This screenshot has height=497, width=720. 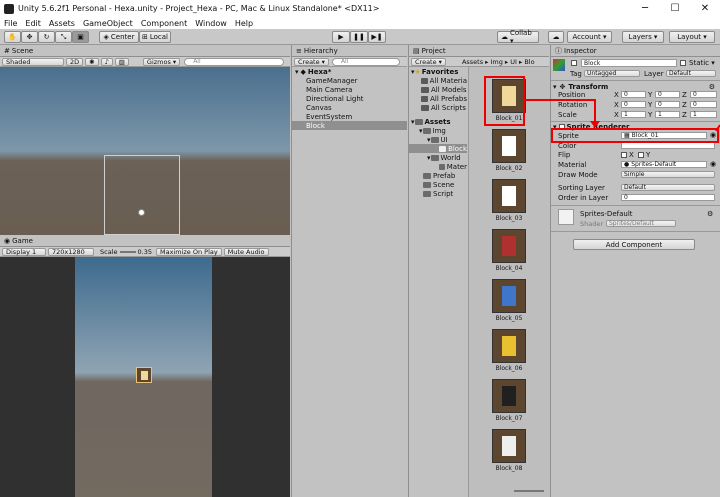 What do you see at coordinates (33, 23) in the screenshot?
I see `menu-edit: Edit` at bounding box center [33, 23].